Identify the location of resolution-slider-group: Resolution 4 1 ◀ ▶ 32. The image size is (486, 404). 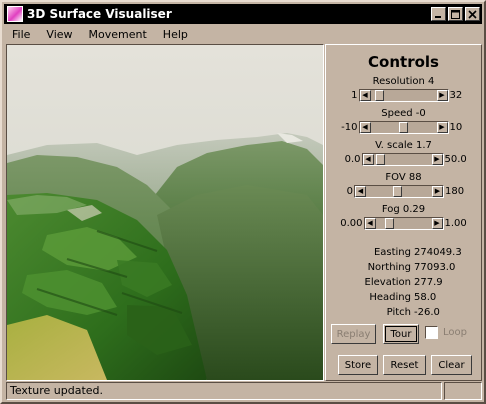
(403, 88).